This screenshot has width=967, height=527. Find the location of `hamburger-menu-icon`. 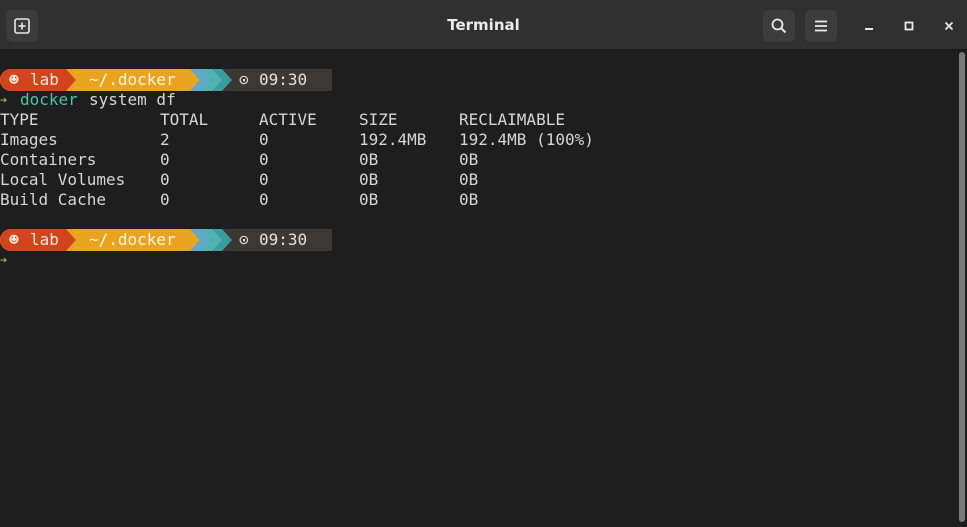

hamburger-menu-icon is located at coordinates (821, 26).